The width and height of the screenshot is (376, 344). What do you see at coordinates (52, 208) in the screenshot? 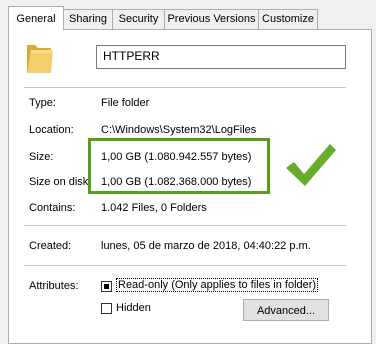
I see `contains-label: Contains:` at bounding box center [52, 208].